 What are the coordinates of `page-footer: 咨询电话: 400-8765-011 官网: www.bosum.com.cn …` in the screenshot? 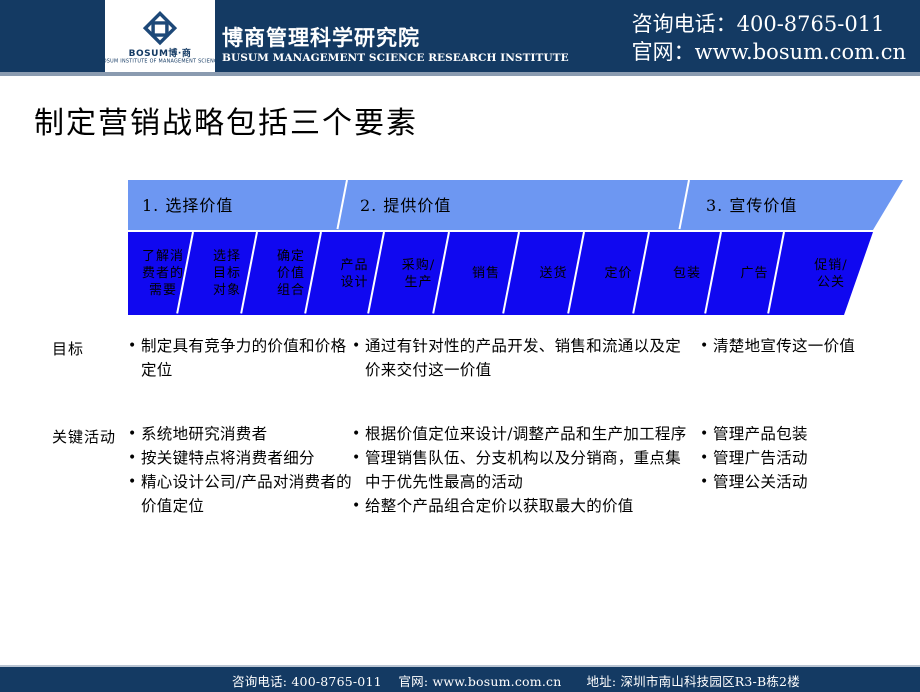 It's located at (460, 678).